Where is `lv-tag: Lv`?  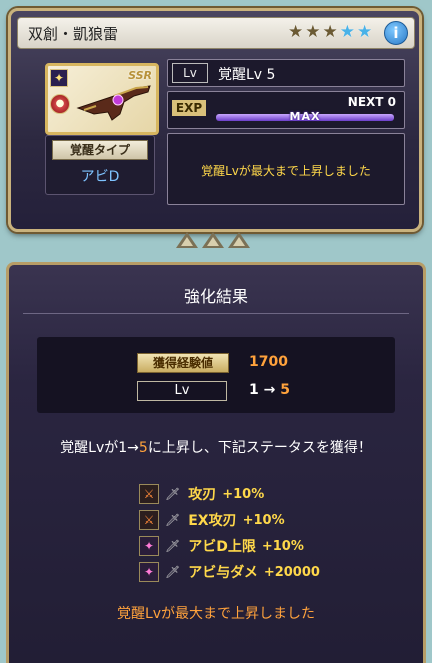 lv-tag: Lv is located at coordinates (190, 73).